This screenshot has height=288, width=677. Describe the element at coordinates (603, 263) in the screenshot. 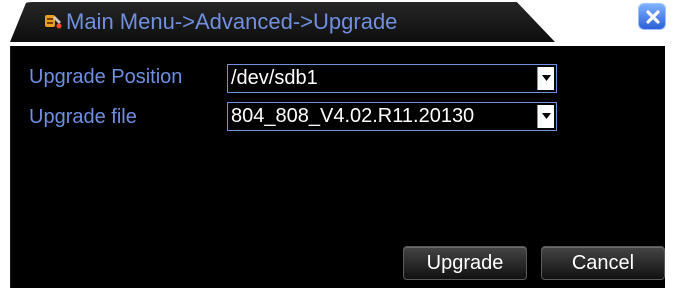

I see `cancel-button: Cancel` at that location.